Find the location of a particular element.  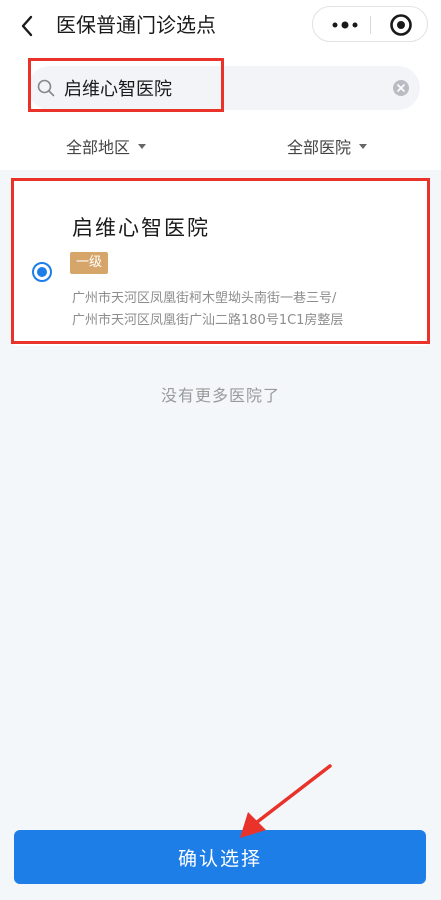

more-dots-icon is located at coordinates (345, 25).